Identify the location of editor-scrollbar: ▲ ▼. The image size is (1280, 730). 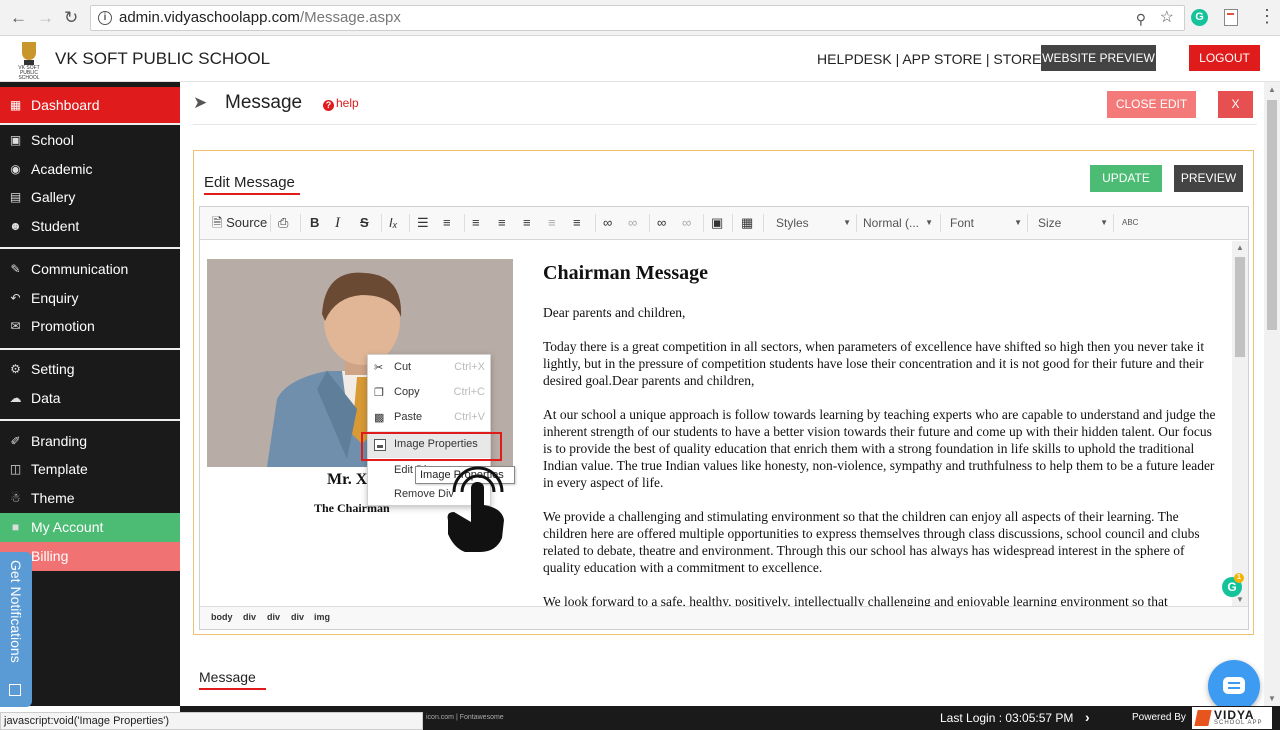
(1240, 423).